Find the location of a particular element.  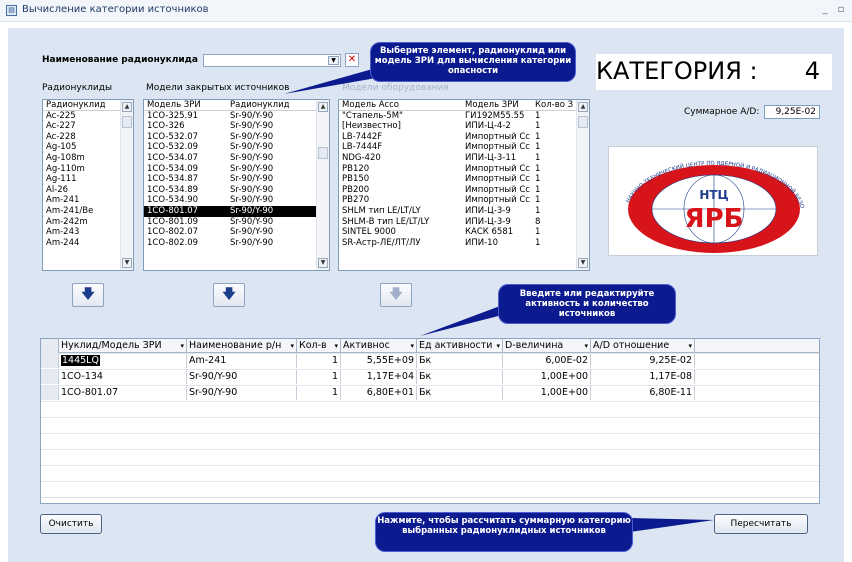

source-model-cell: ИПИ-Ц-3-9 is located at coordinates (488, 210).